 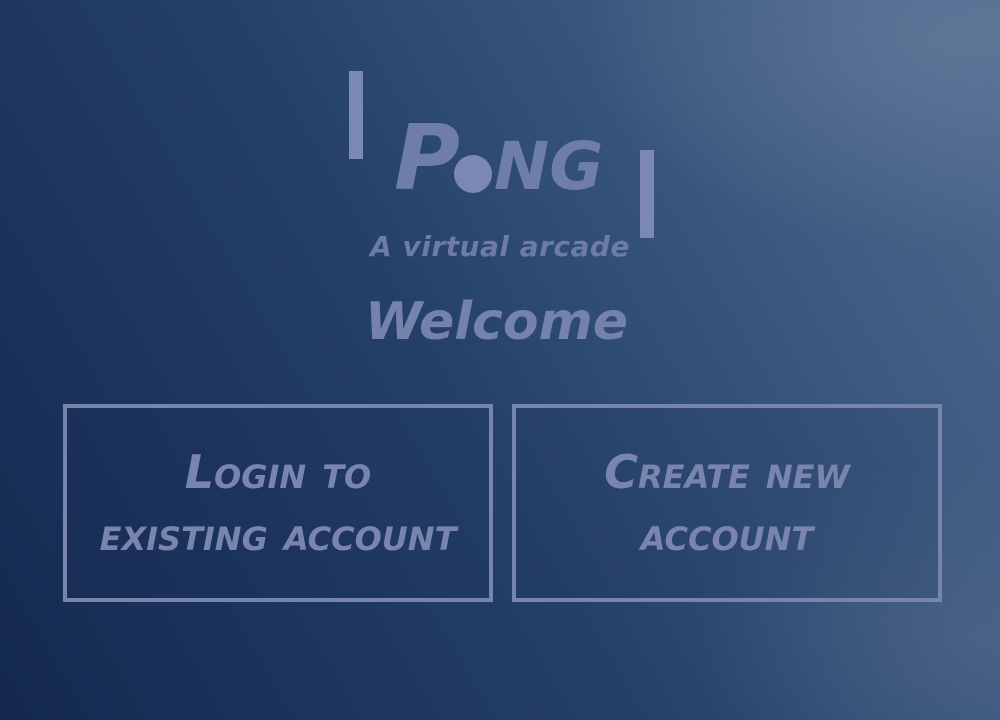 I want to click on login-button: Login to existing account, so click(x=278, y=503).